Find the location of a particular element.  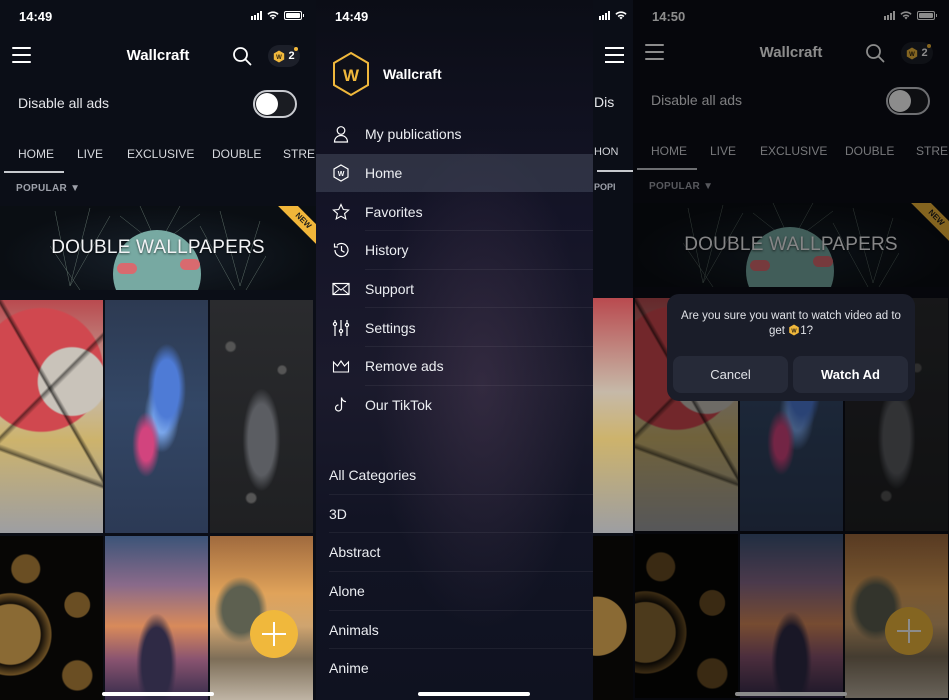

tab-exclusive: EXCLUSIVE is located at coordinates (160, 154).